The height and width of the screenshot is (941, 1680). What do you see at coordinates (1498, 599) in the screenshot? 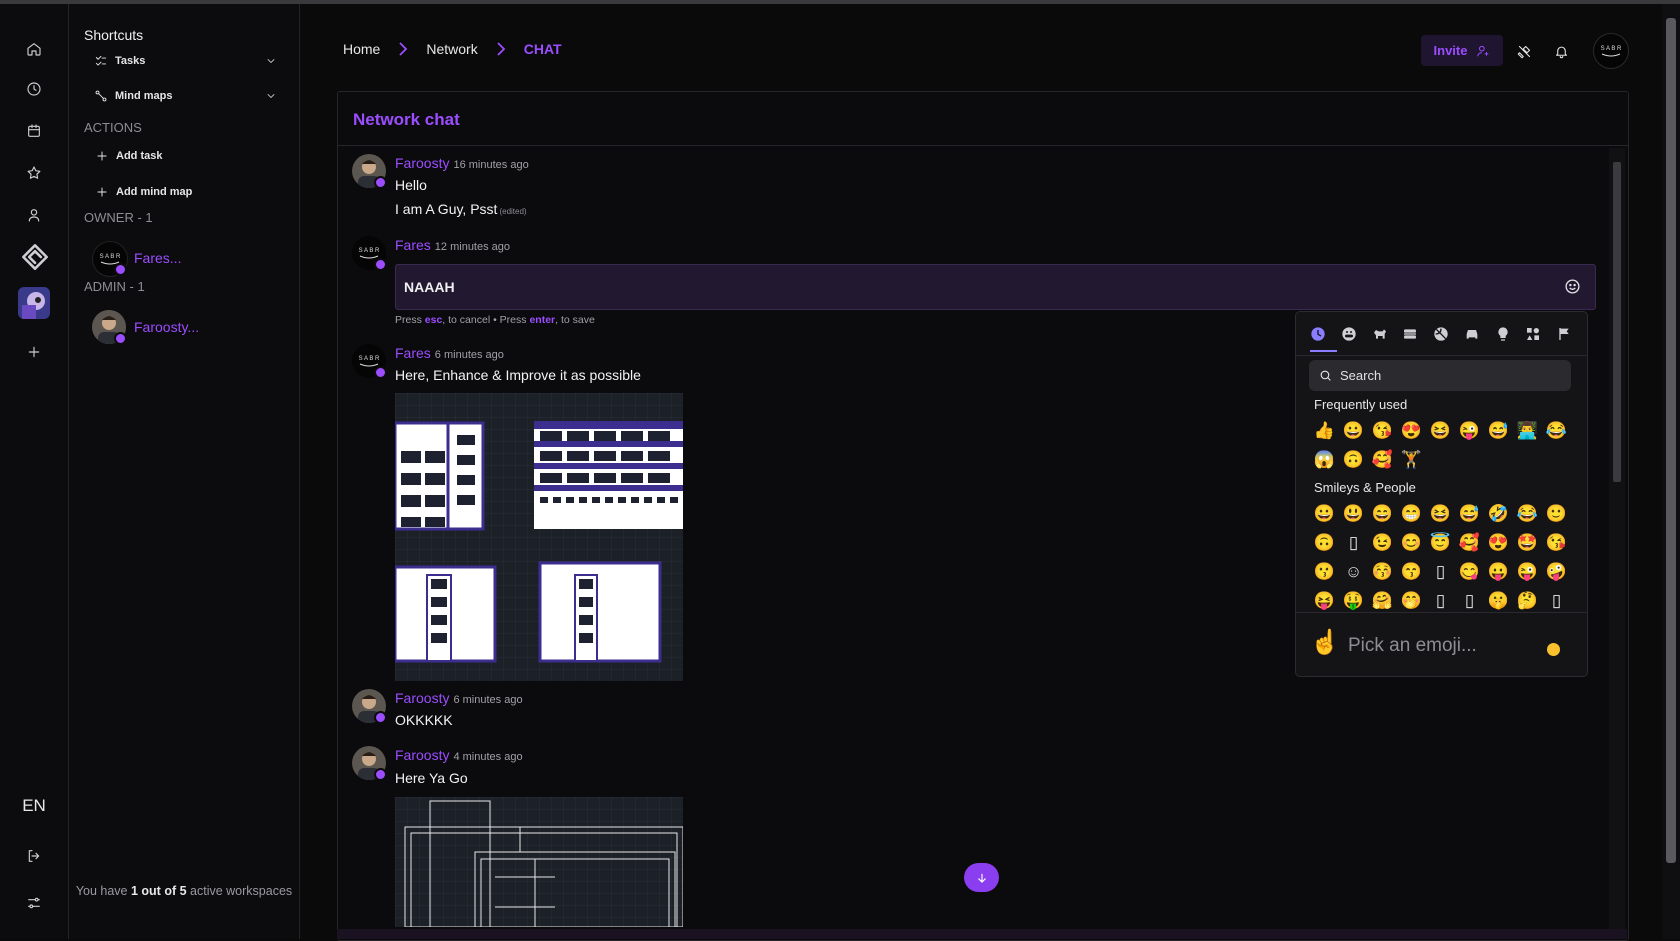
I see `emoji-button: 🤫` at bounding box center [1498, 599].